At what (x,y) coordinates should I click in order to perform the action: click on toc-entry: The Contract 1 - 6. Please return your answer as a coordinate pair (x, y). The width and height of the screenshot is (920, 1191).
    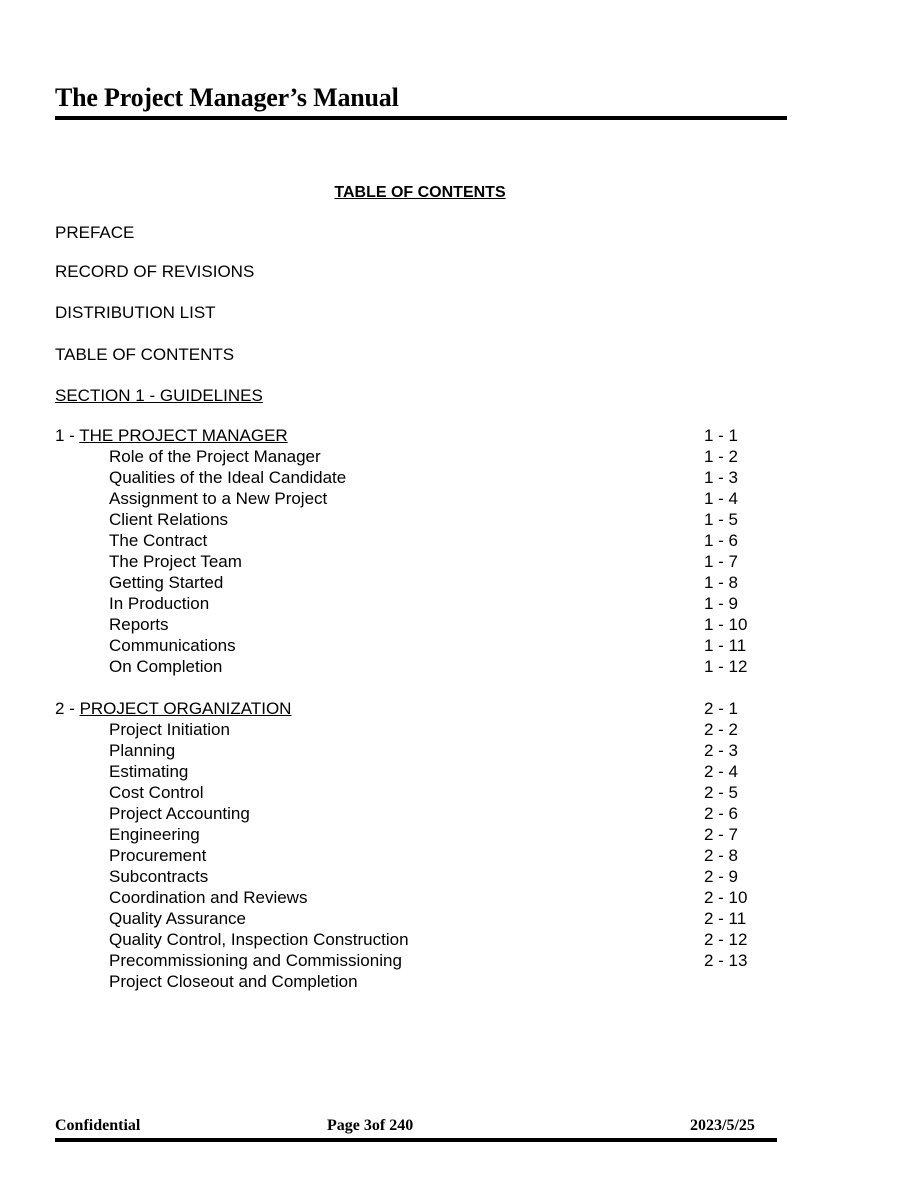
    Looking at the image, I should click on (435, 540).